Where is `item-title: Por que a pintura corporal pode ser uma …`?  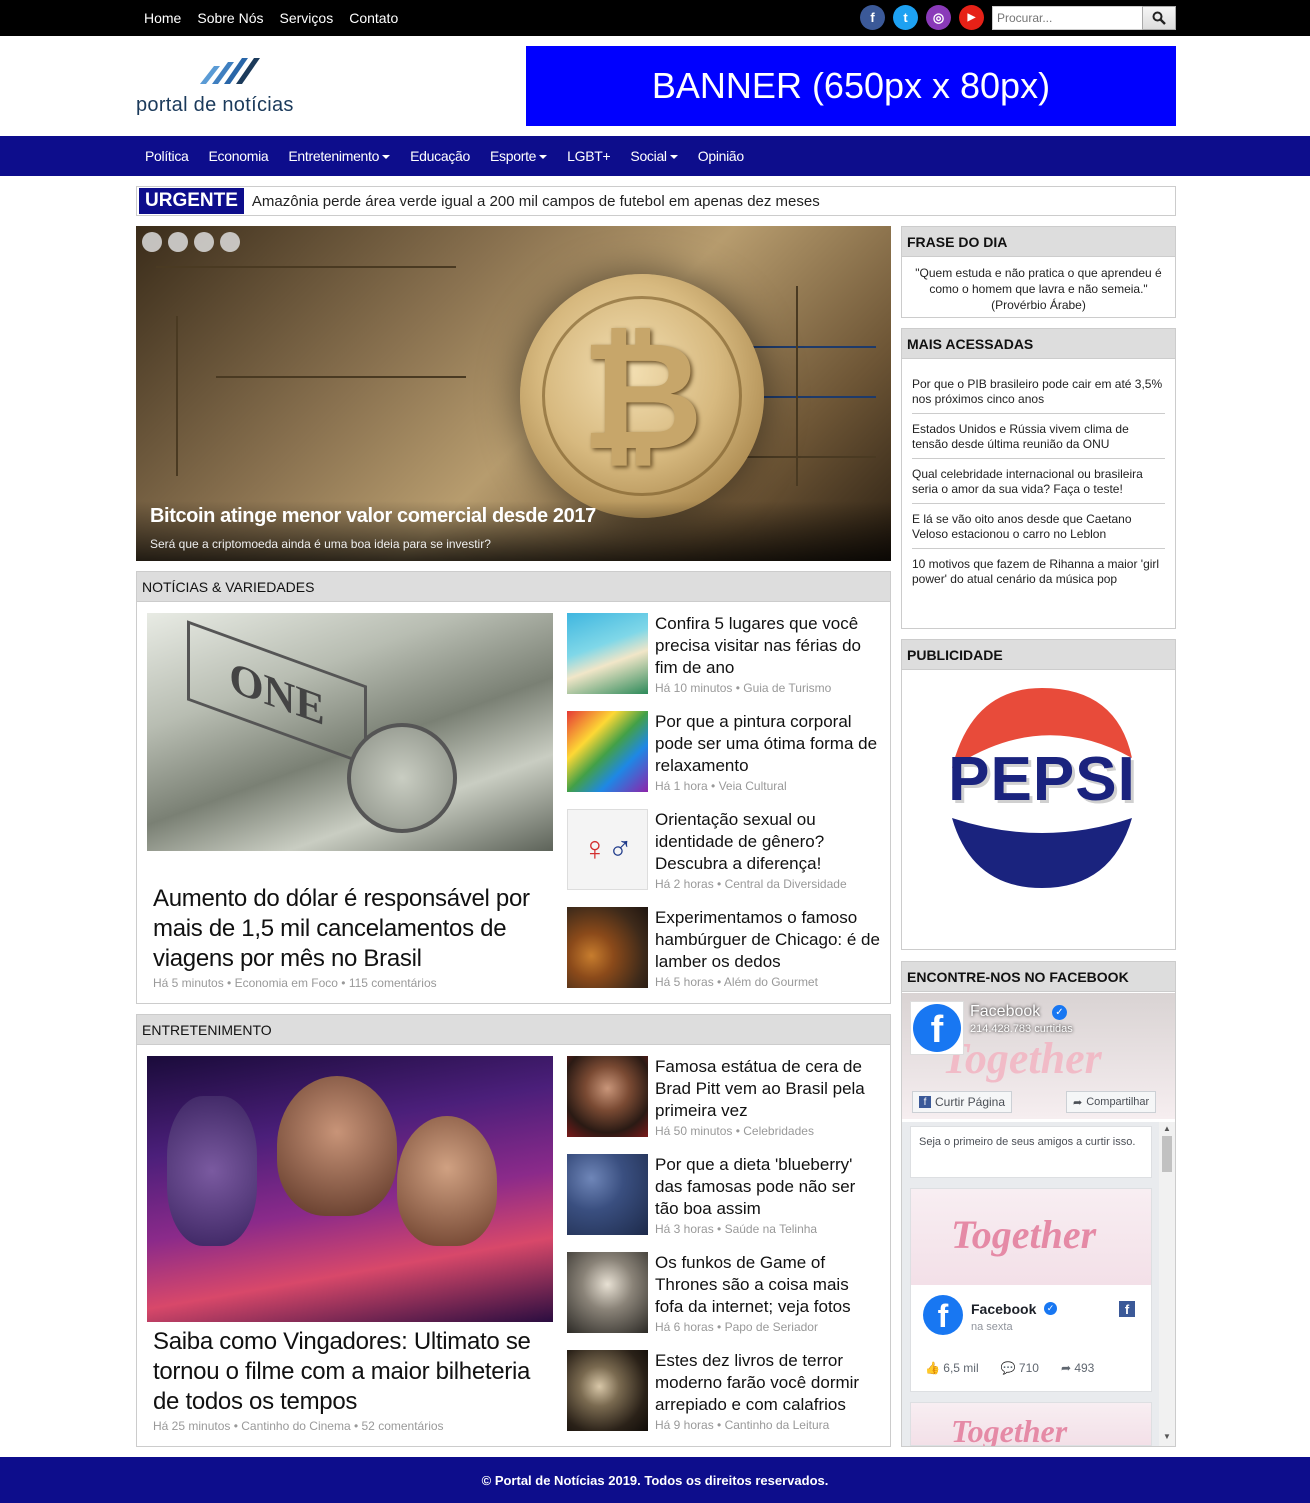
item-title: Por que a pintura corporal pode ser uma … is located at coordinates (767, 744).